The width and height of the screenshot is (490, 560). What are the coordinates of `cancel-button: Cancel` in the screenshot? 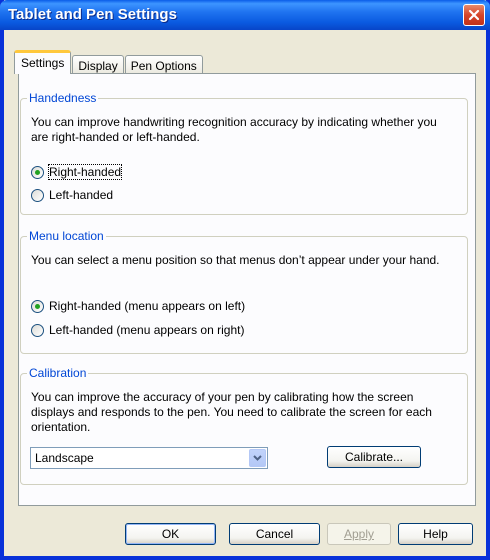 It's located at (274, 534).